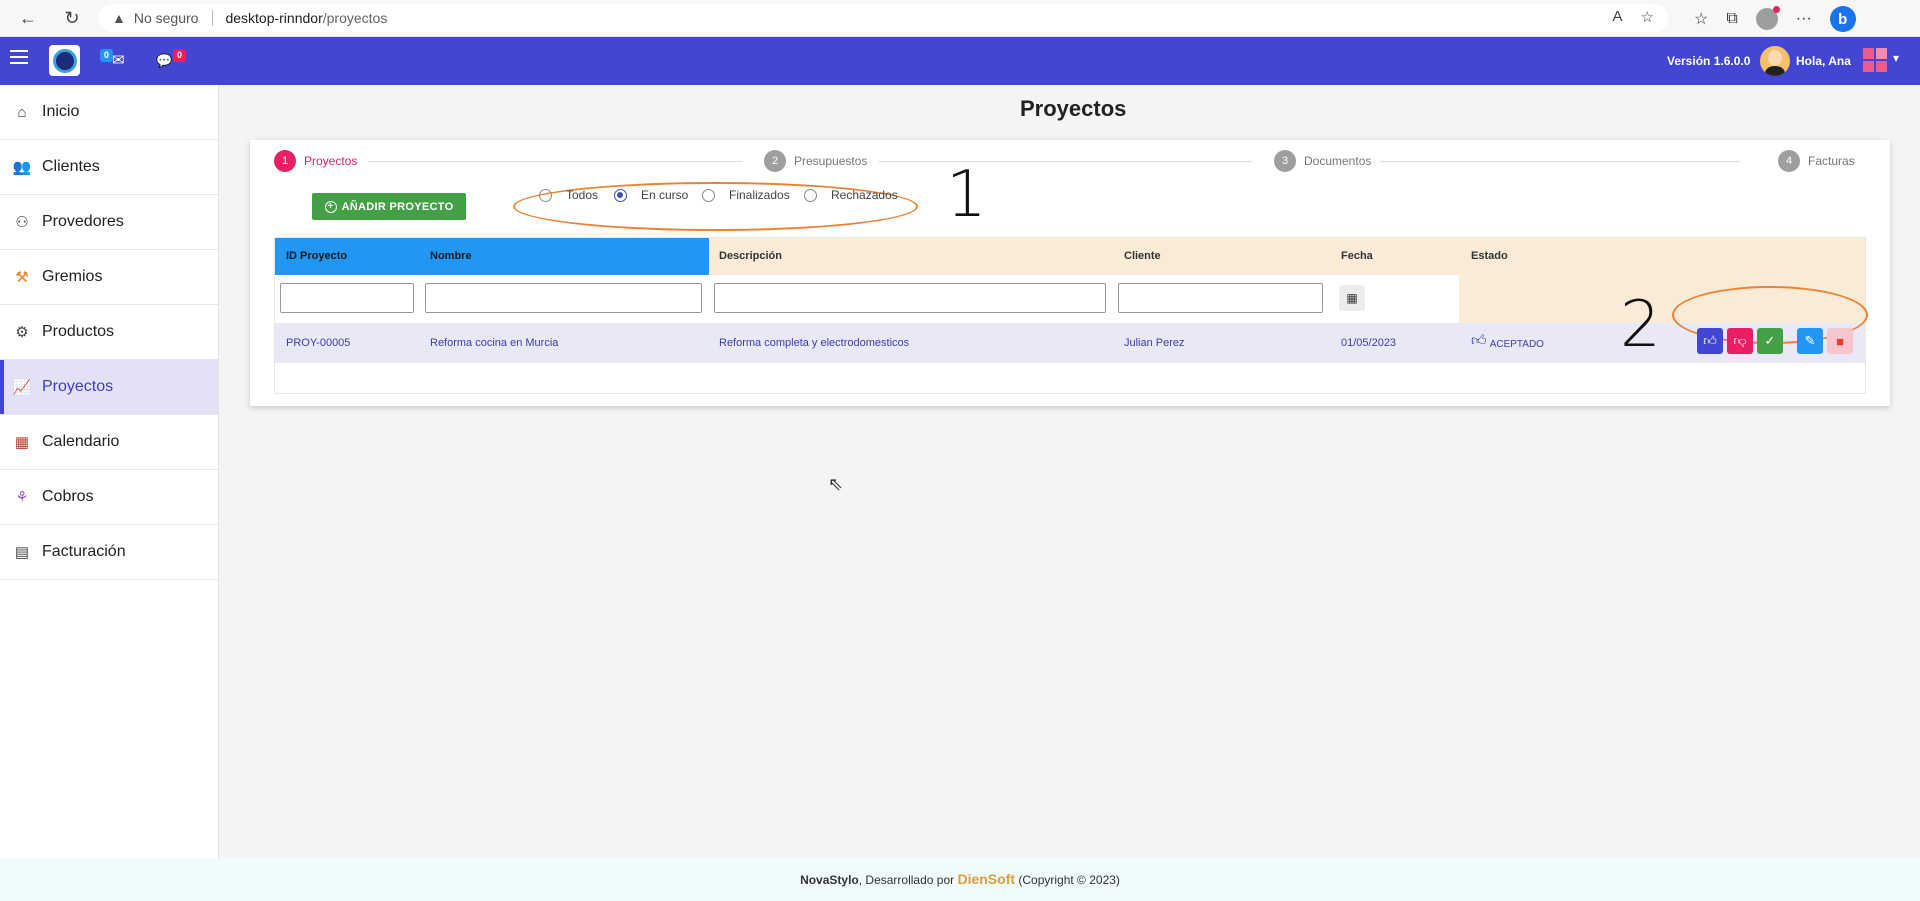 This screenshot has height=901, width=1920. I want to click on sidebar-item-label: Proyectos, so click(78, 386).